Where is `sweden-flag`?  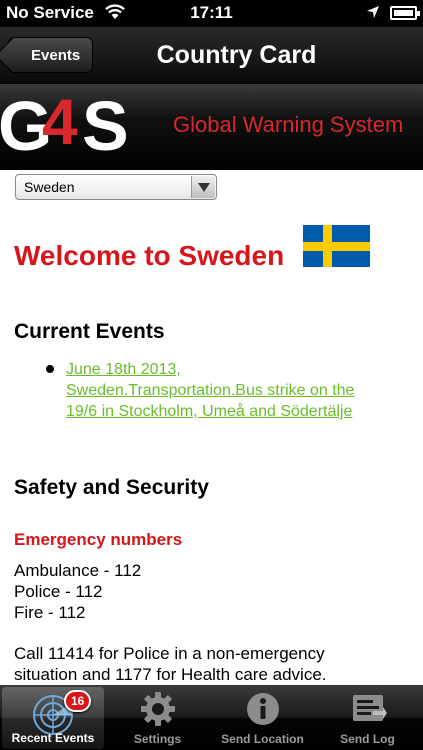
sweden-flag is located at coordinates (336, 246).